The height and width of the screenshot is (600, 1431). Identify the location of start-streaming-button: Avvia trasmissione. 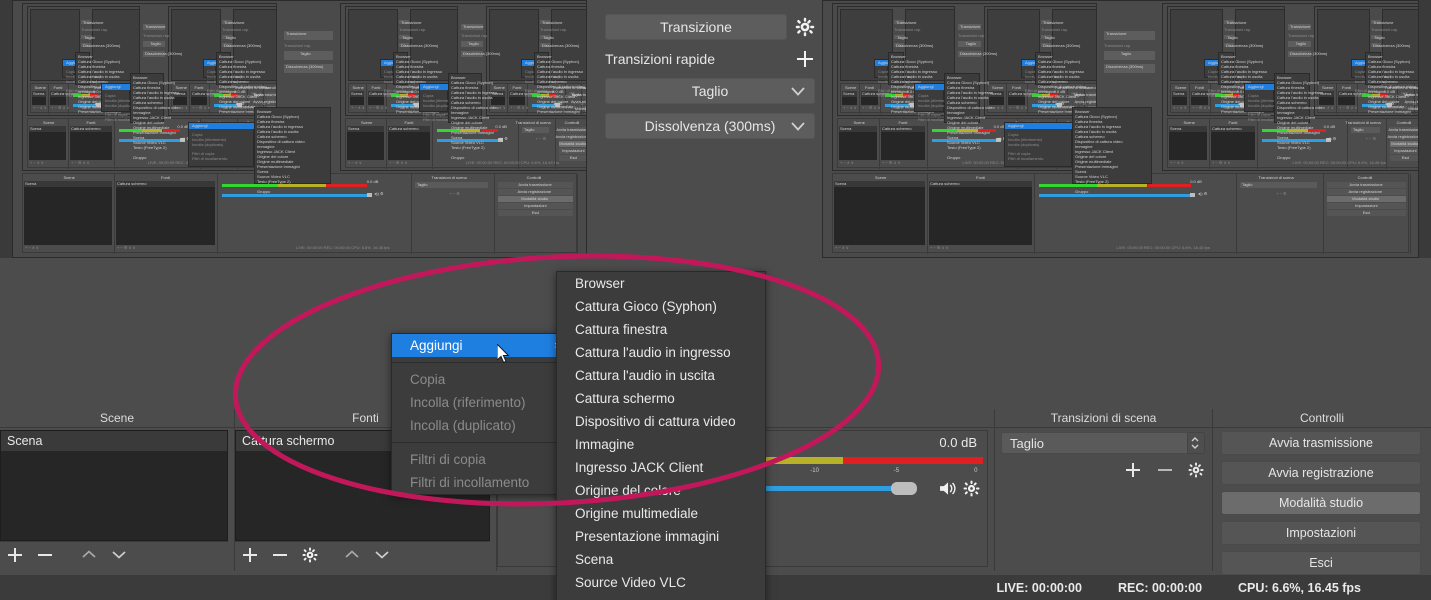
(1321, 443).